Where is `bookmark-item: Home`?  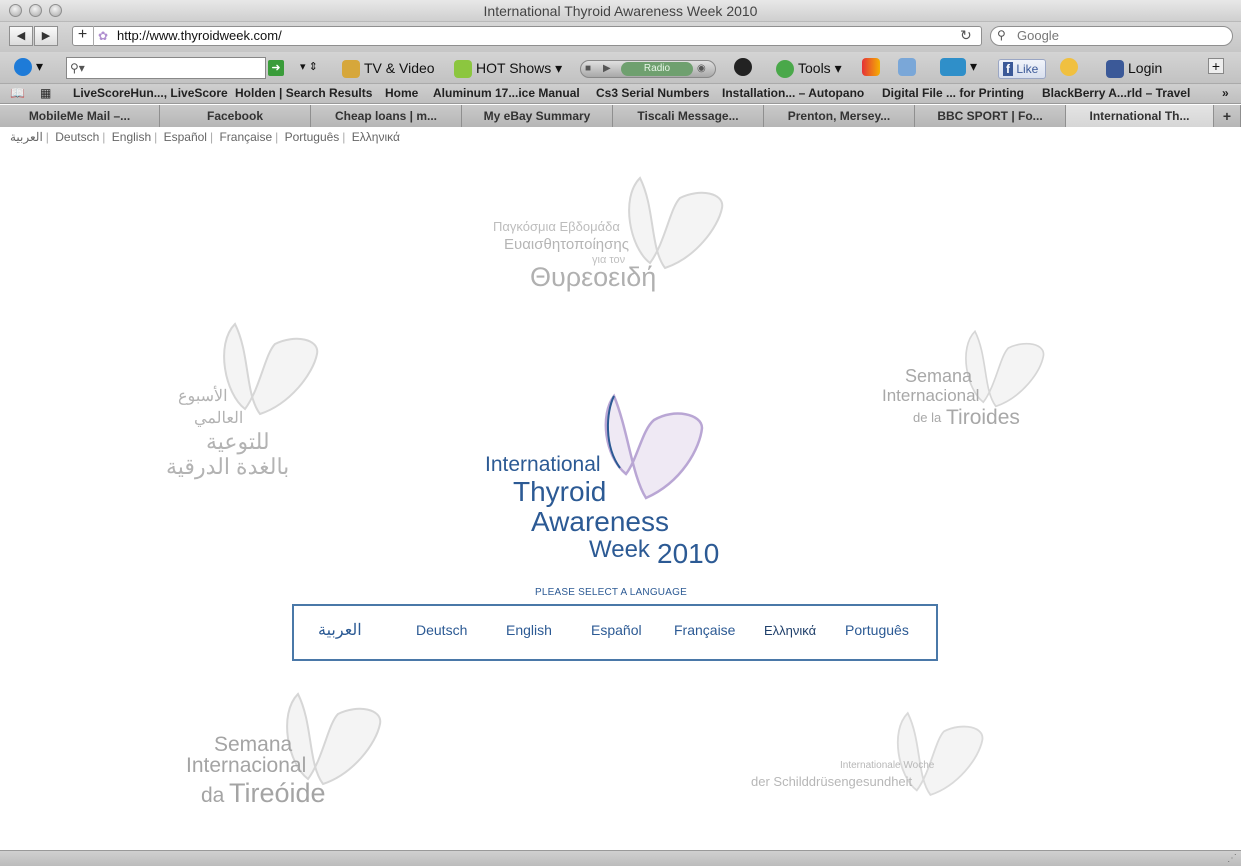 bookmark-item: Home is located at coordinates (401, 93).